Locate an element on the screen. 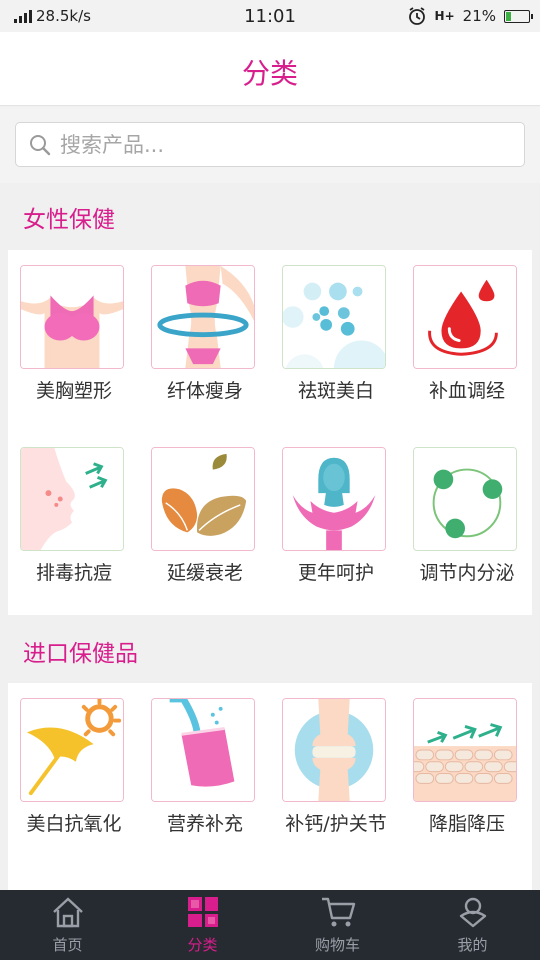  tab-label: 首页 is located at coordinates (67, 945).